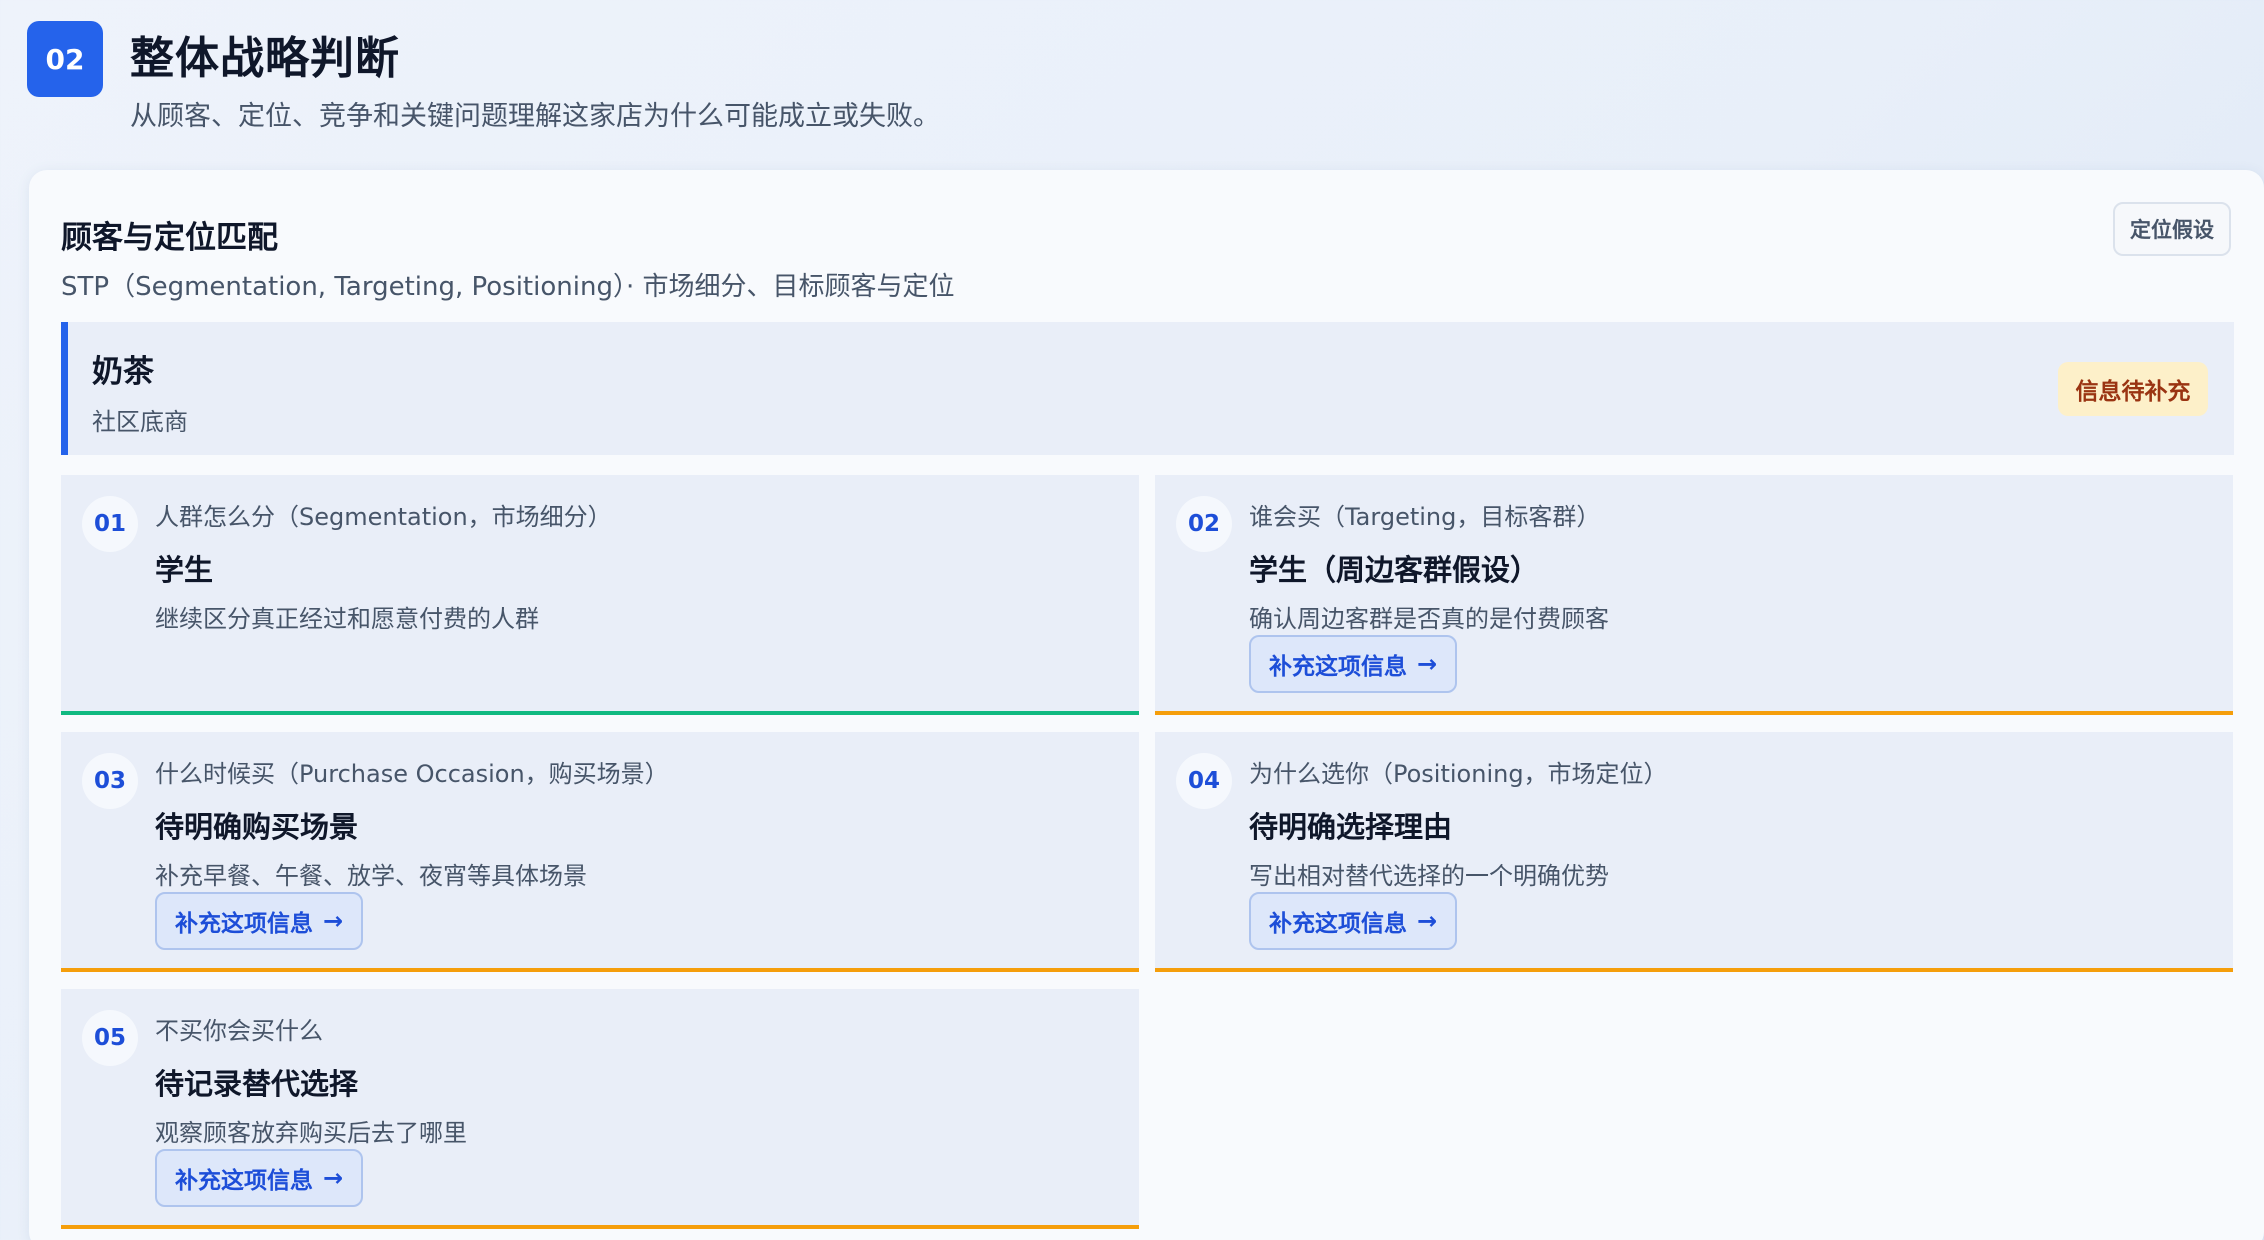 The height and width of the screenshot is (1240, 2264). Describe the element at coordinates (1204, 781) in the screenshot. I see `question-number: 04` at that location.